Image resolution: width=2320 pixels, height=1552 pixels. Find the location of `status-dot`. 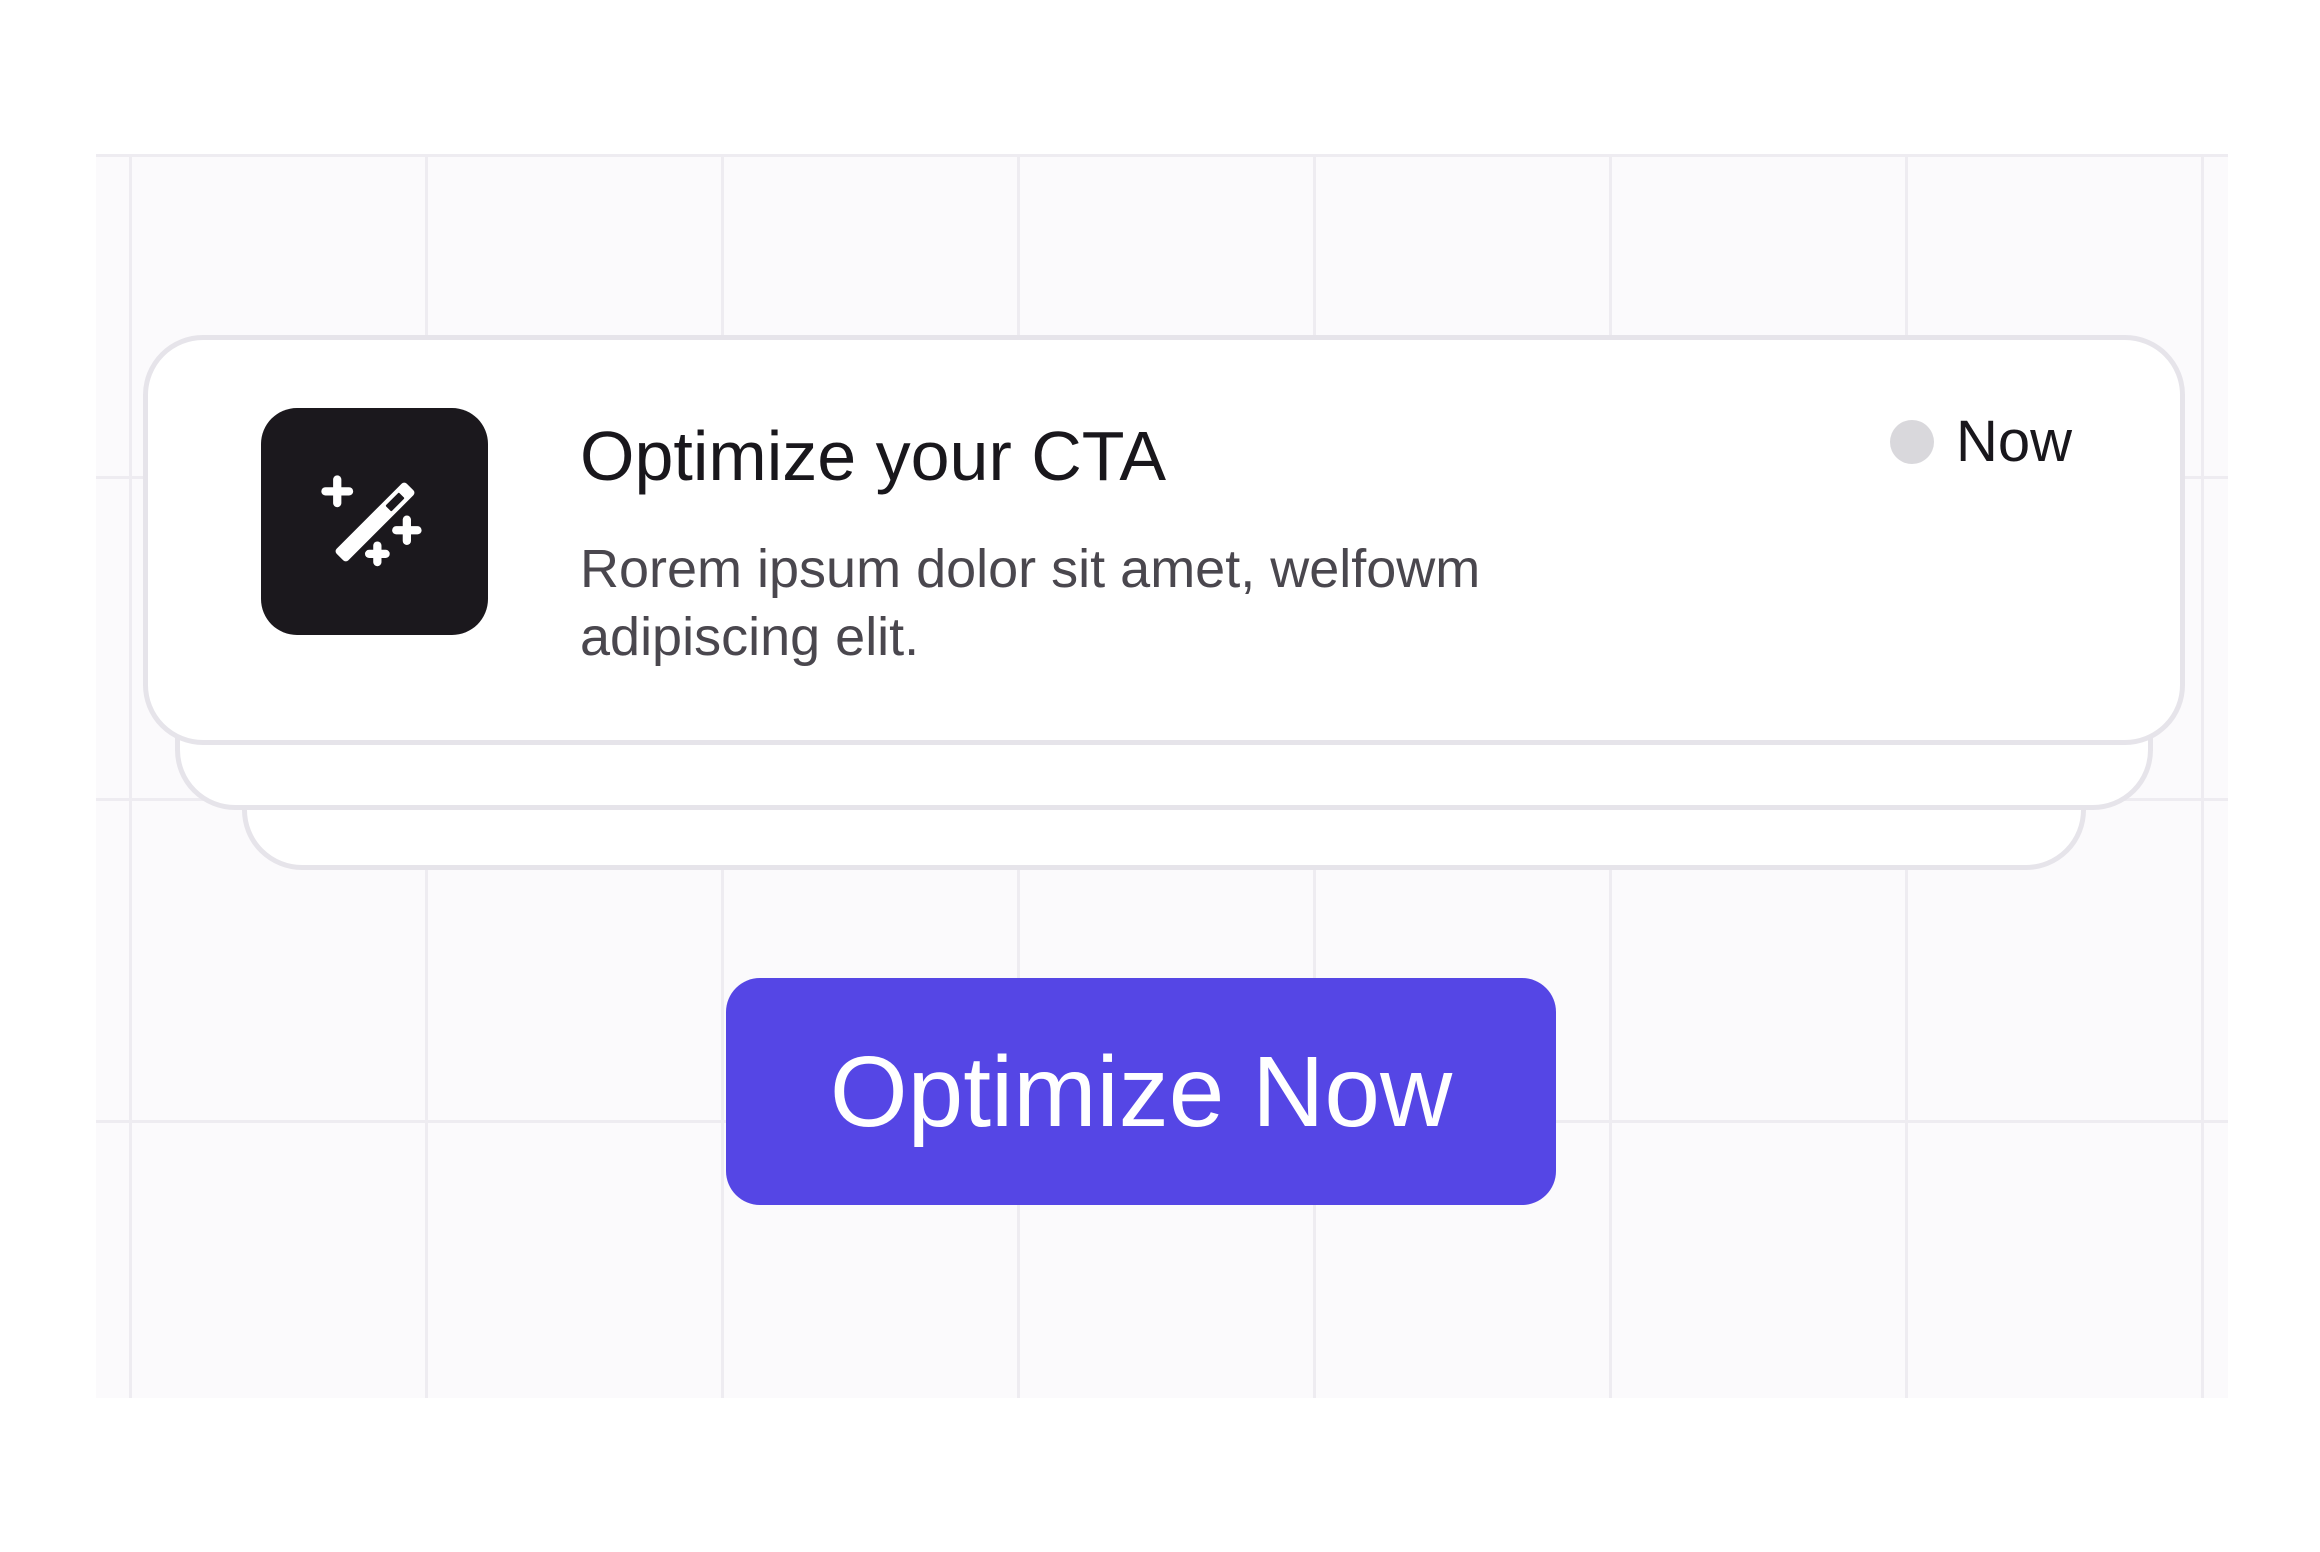

status-dot is located at coordinates (1912, 442).